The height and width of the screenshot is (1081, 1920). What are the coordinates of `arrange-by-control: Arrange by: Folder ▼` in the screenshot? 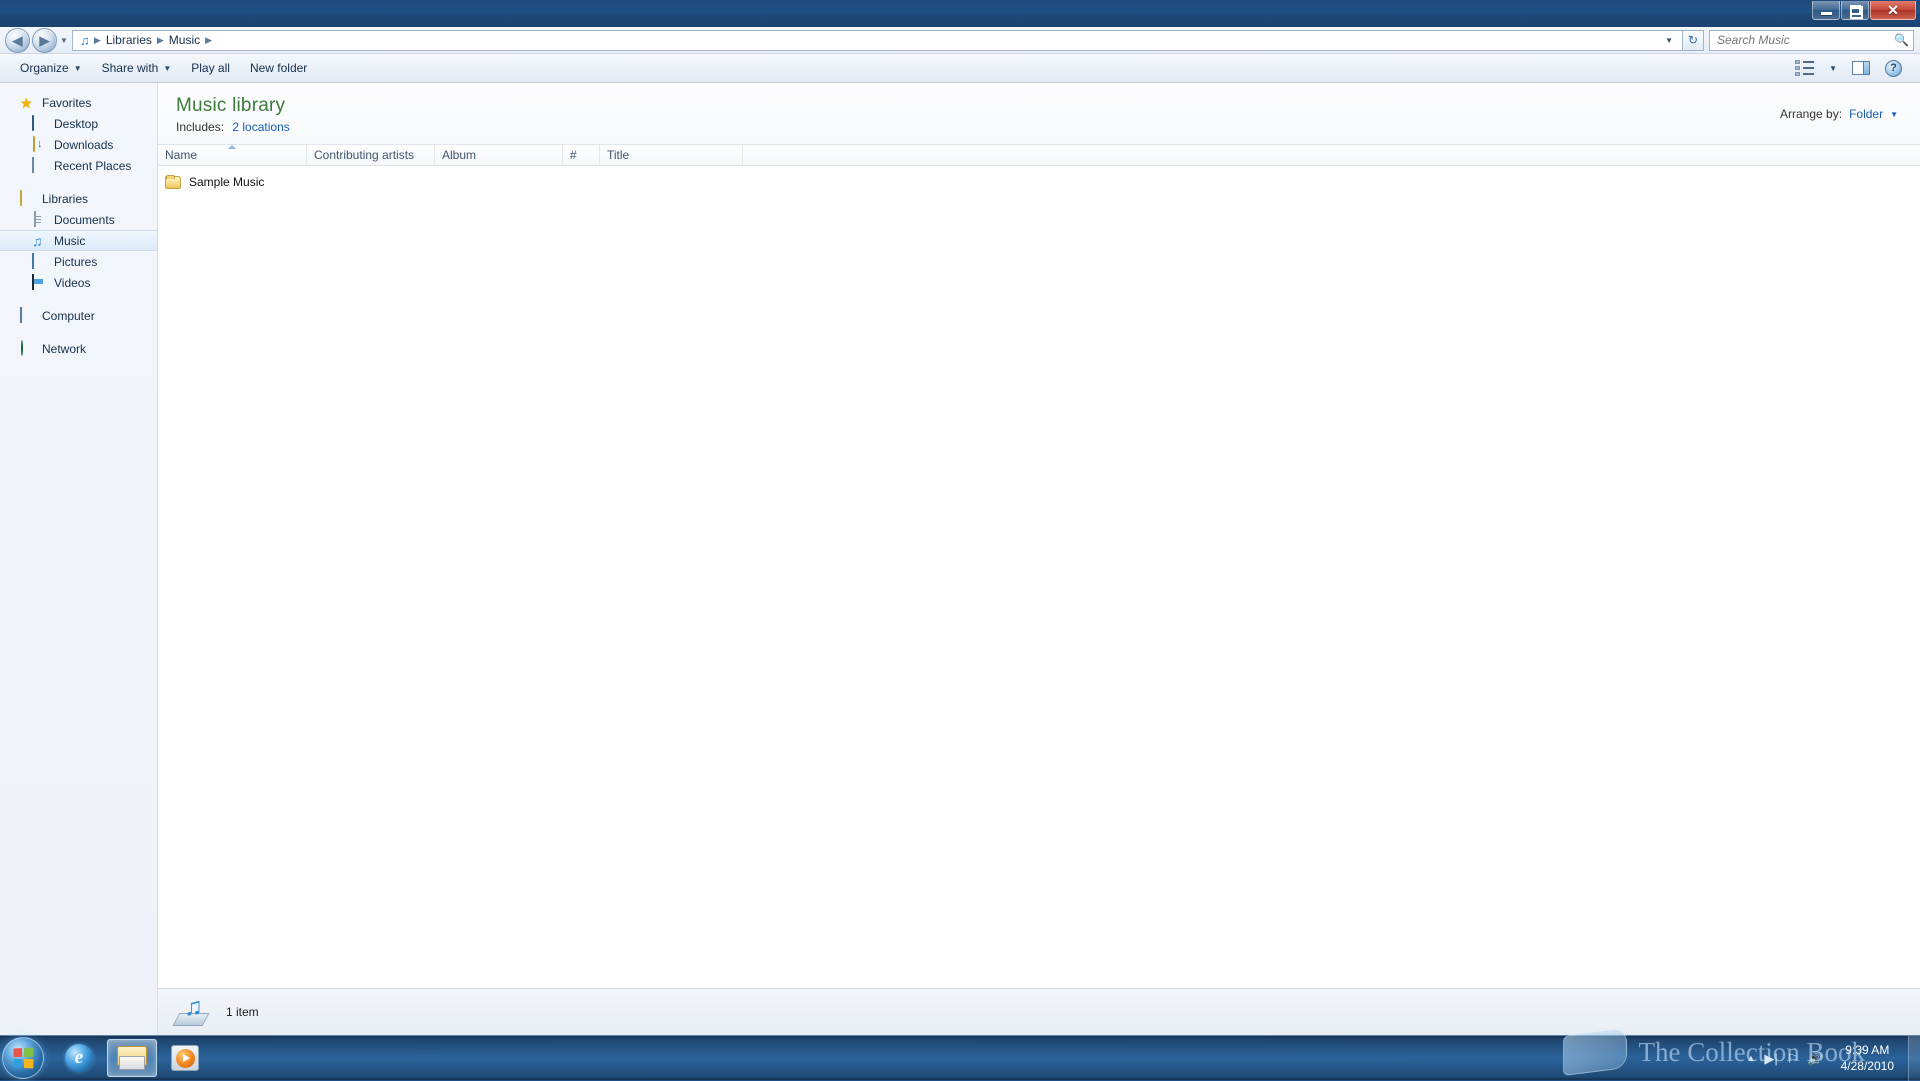 It's located at (1839, 108).